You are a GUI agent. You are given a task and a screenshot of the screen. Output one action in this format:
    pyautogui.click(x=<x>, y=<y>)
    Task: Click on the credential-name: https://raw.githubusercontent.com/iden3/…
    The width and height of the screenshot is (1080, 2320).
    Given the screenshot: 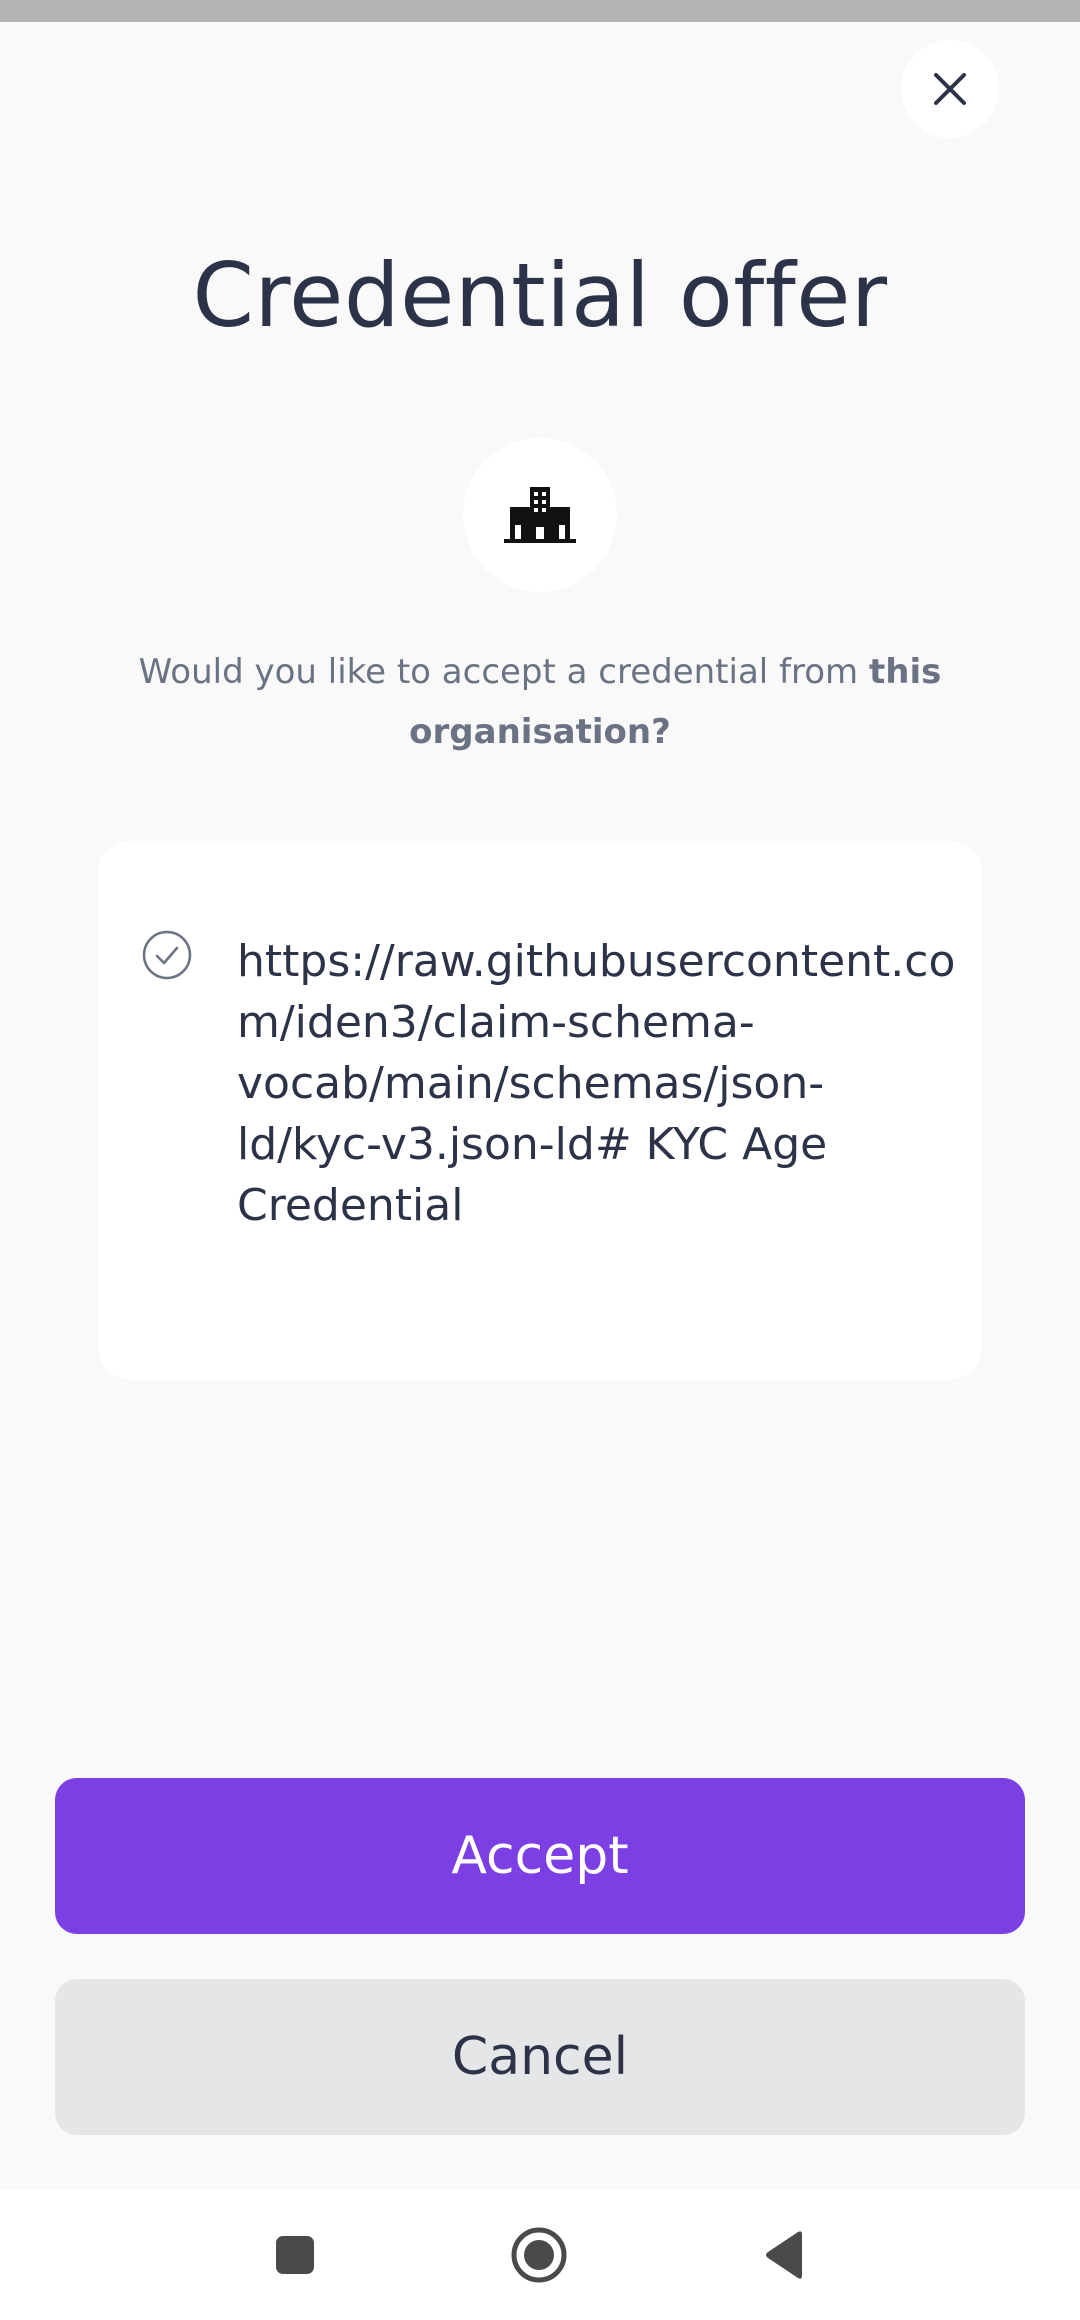 What is the action you would take?
    pyautogui.click(x=596, y=1083)
    